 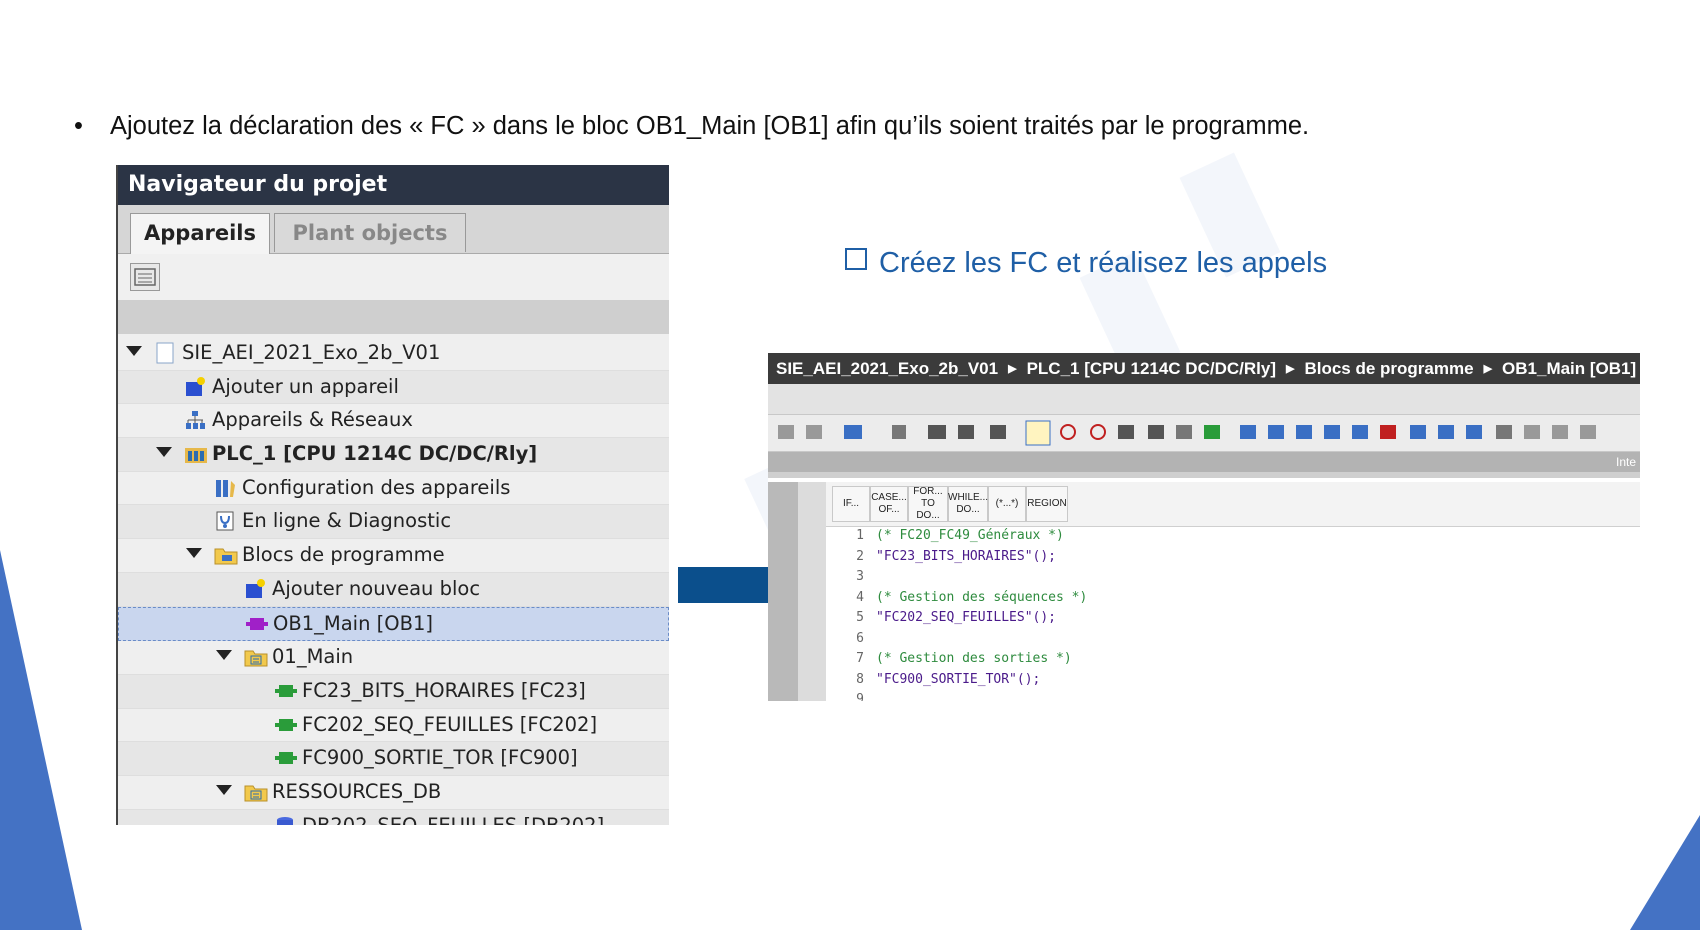 What do you see at coordinates (357, 791) in the screenshot?
I see `tree-item-label: RESSOURCES_DB` at bounding box center [357, 791].